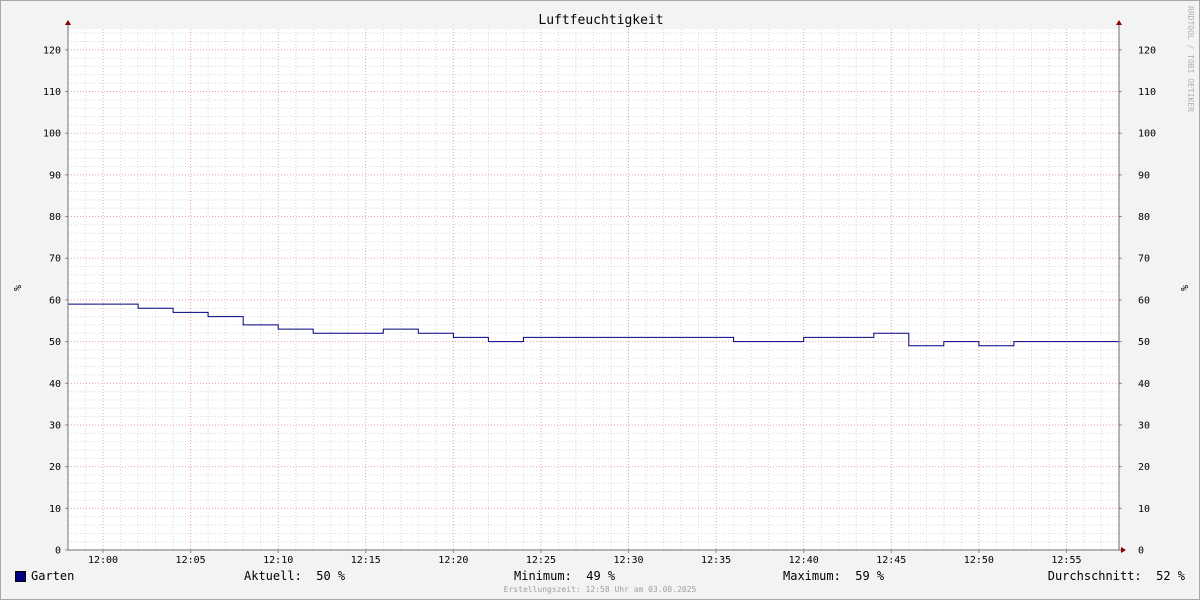  What do you see at coordinates (1144, 467) in the screenshot?
I see `y-tick-label-right: 20` at bounding box center [1144, 467].